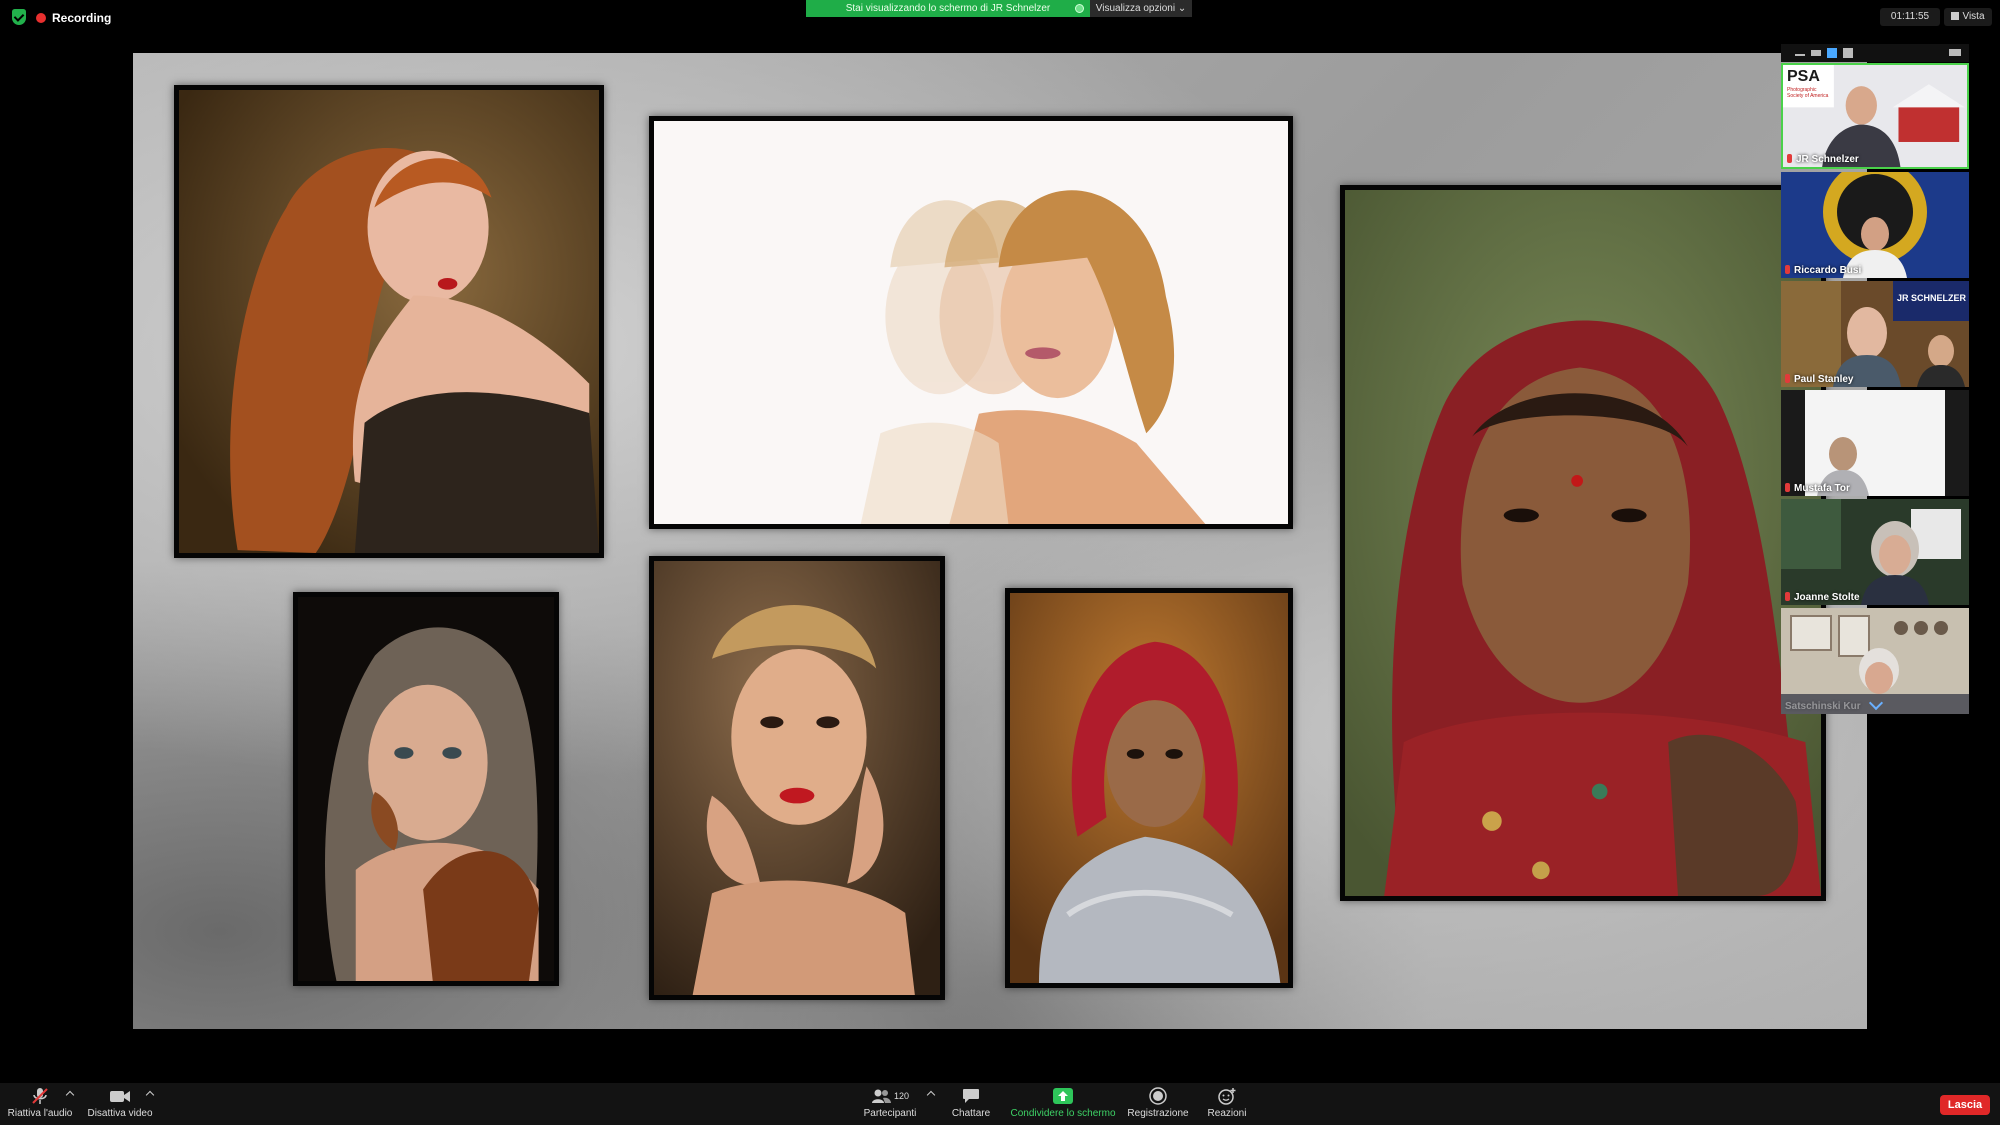 This screenshot has height=1125, width=2000. Describe the element at coordinates (1965, 1105) in the screenshot. I see `leave-meeting-button: Lascia` at that location.